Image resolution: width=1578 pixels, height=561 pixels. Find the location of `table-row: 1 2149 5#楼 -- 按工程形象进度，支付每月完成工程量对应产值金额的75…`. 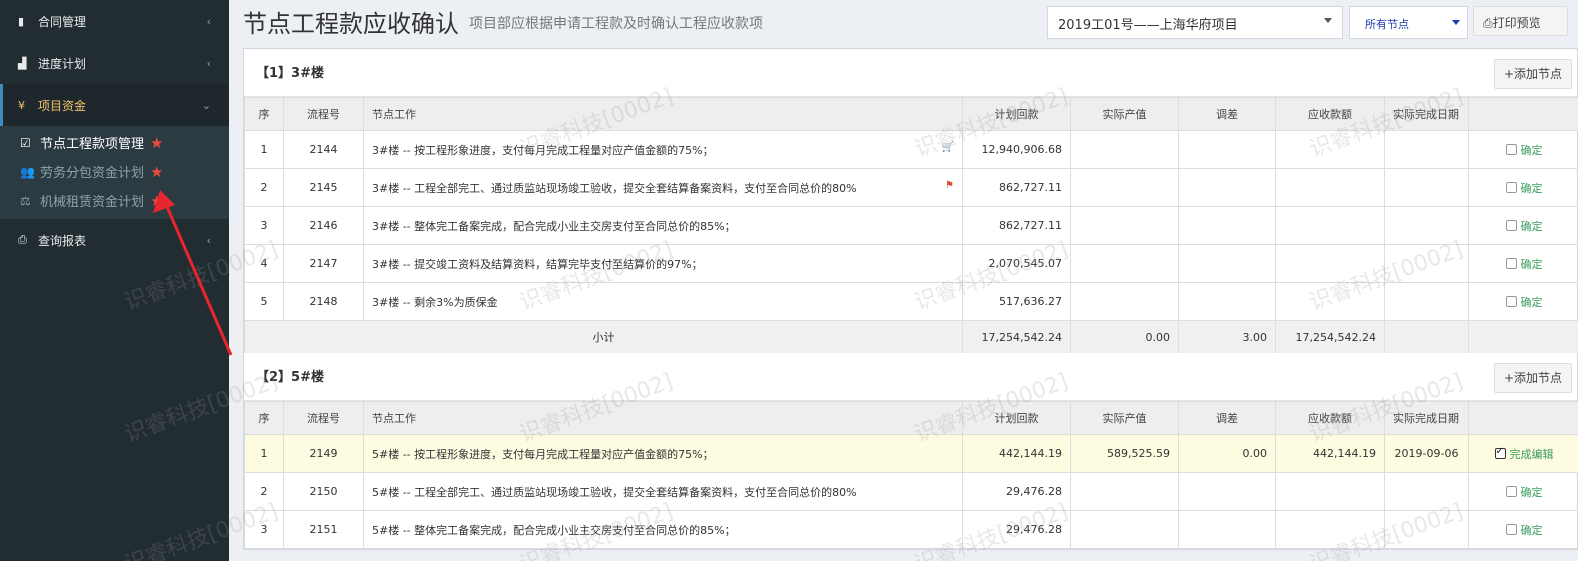

table-row: 1 2149 5#楼 -- 按工程形象进度，支付每月完成工程量对应产值金额的75… is located at coordinates (911, 453).